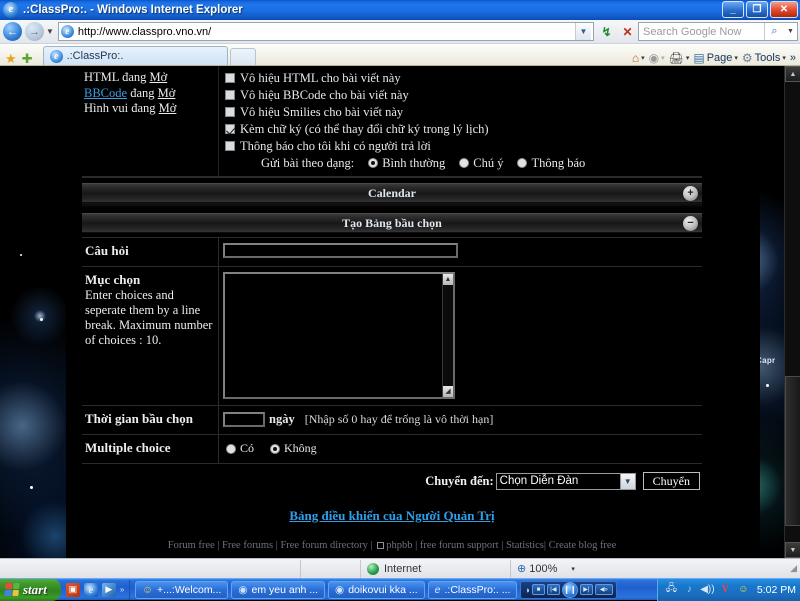 The height and width of the screenshot is (601, 800). Describe the element at coordinates (775, 590) in the screenshot. I see `clock: 5:02 PM` at that location.